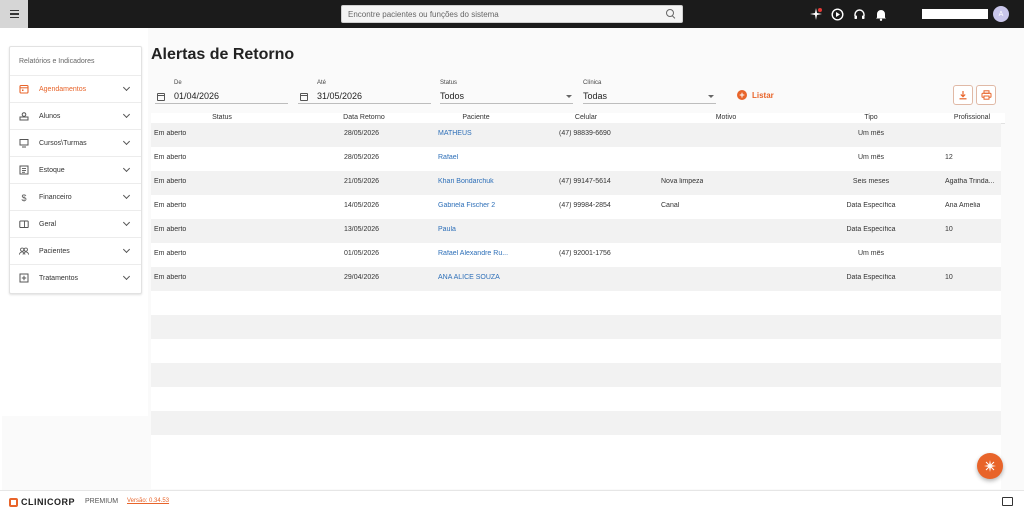  I want to click on column-header-paciente: Paciente, so click(476, 117).